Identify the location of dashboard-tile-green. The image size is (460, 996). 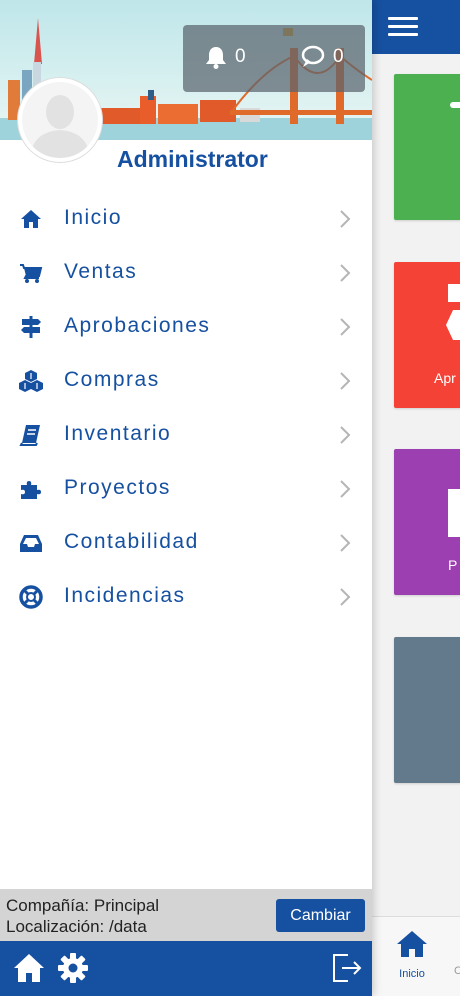
(427, 147).